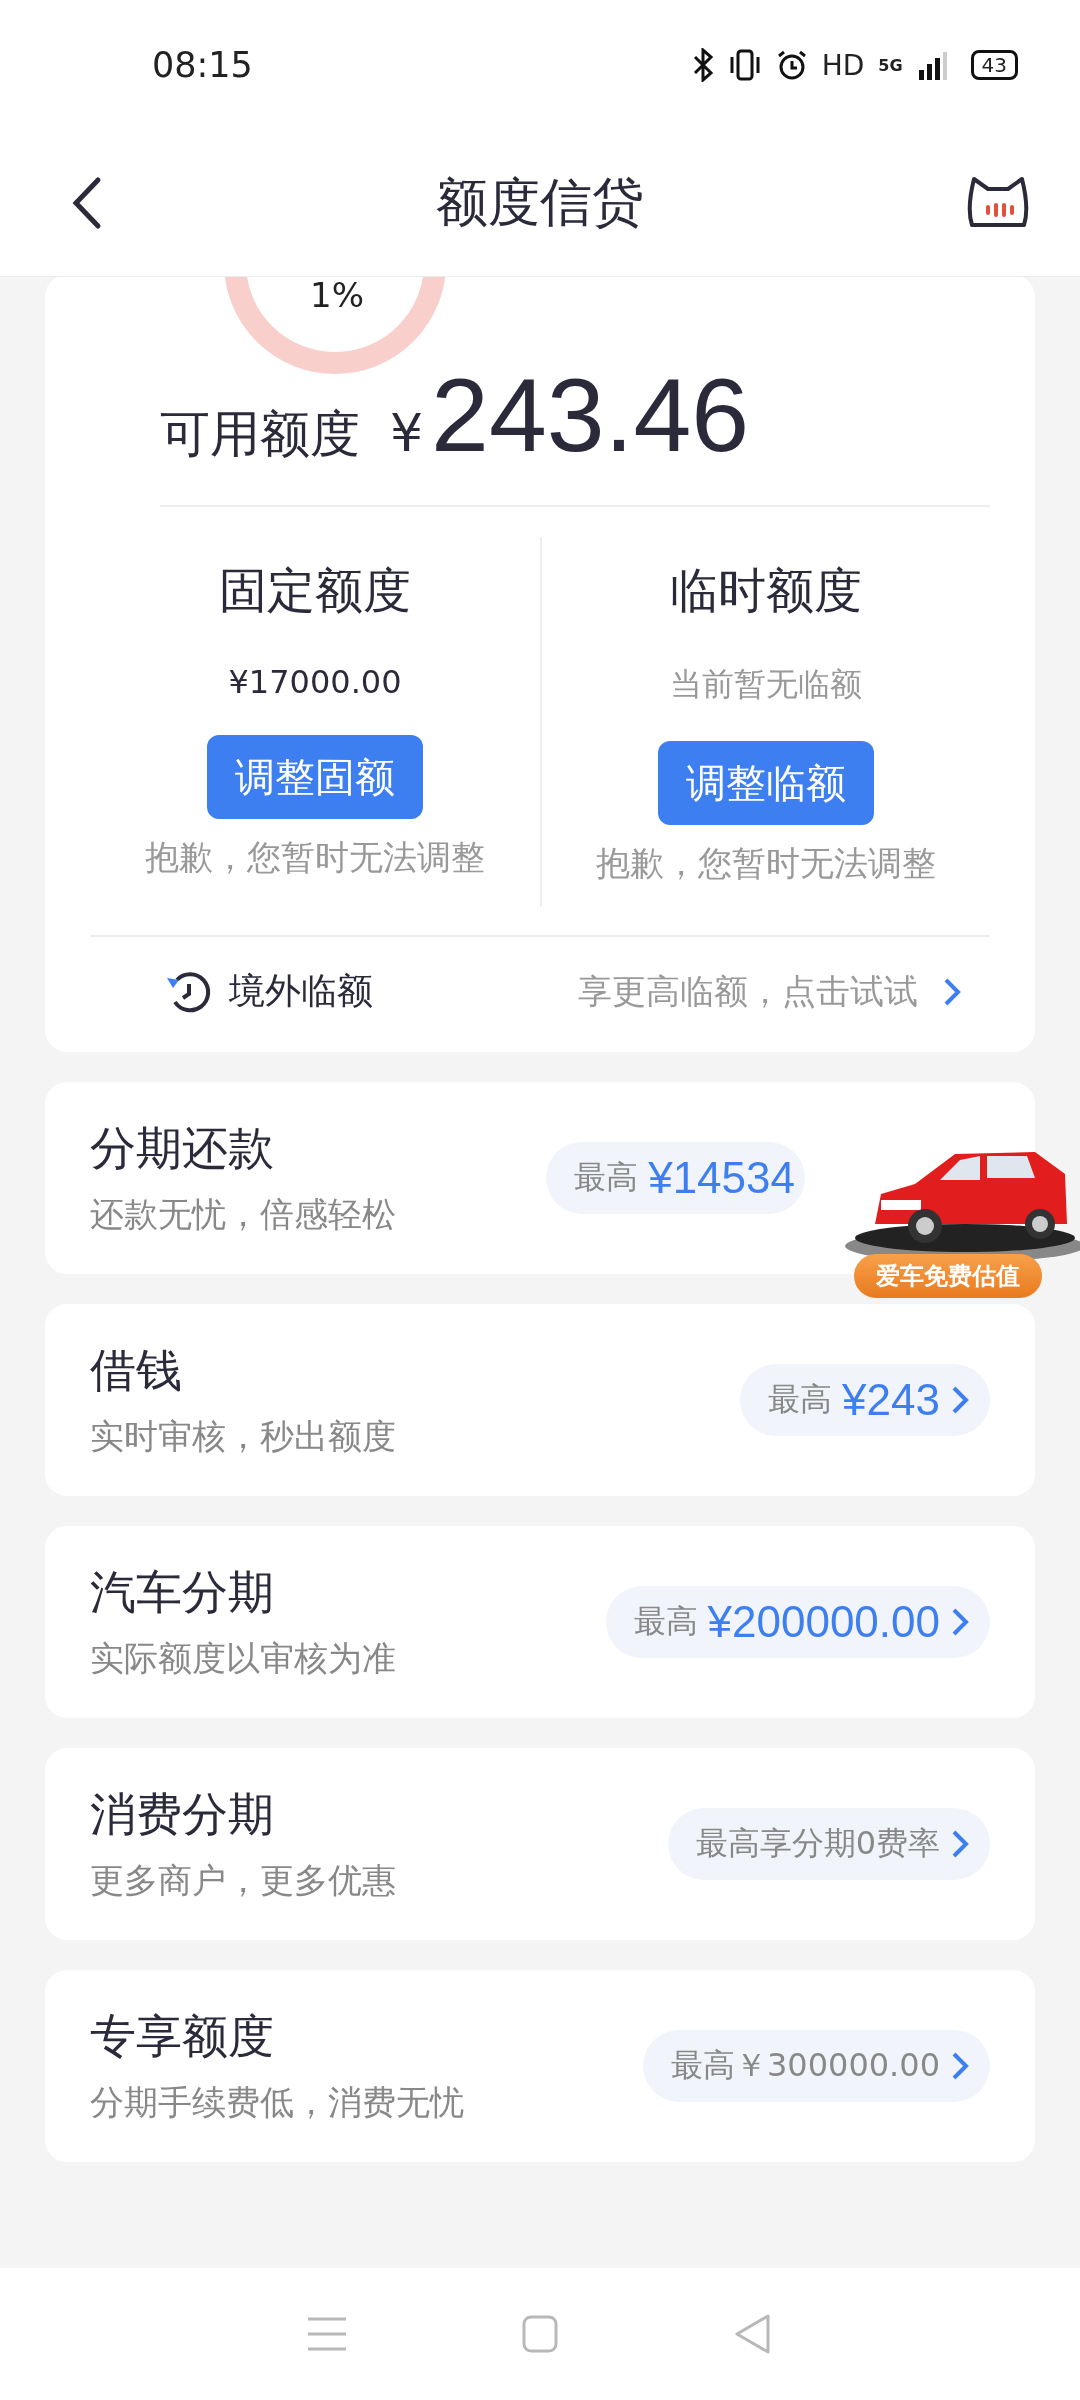  Describe the element at coordinates (816, 2066) in the screenshot. I see `limit-pill: 最高￥300000.00` at that location.